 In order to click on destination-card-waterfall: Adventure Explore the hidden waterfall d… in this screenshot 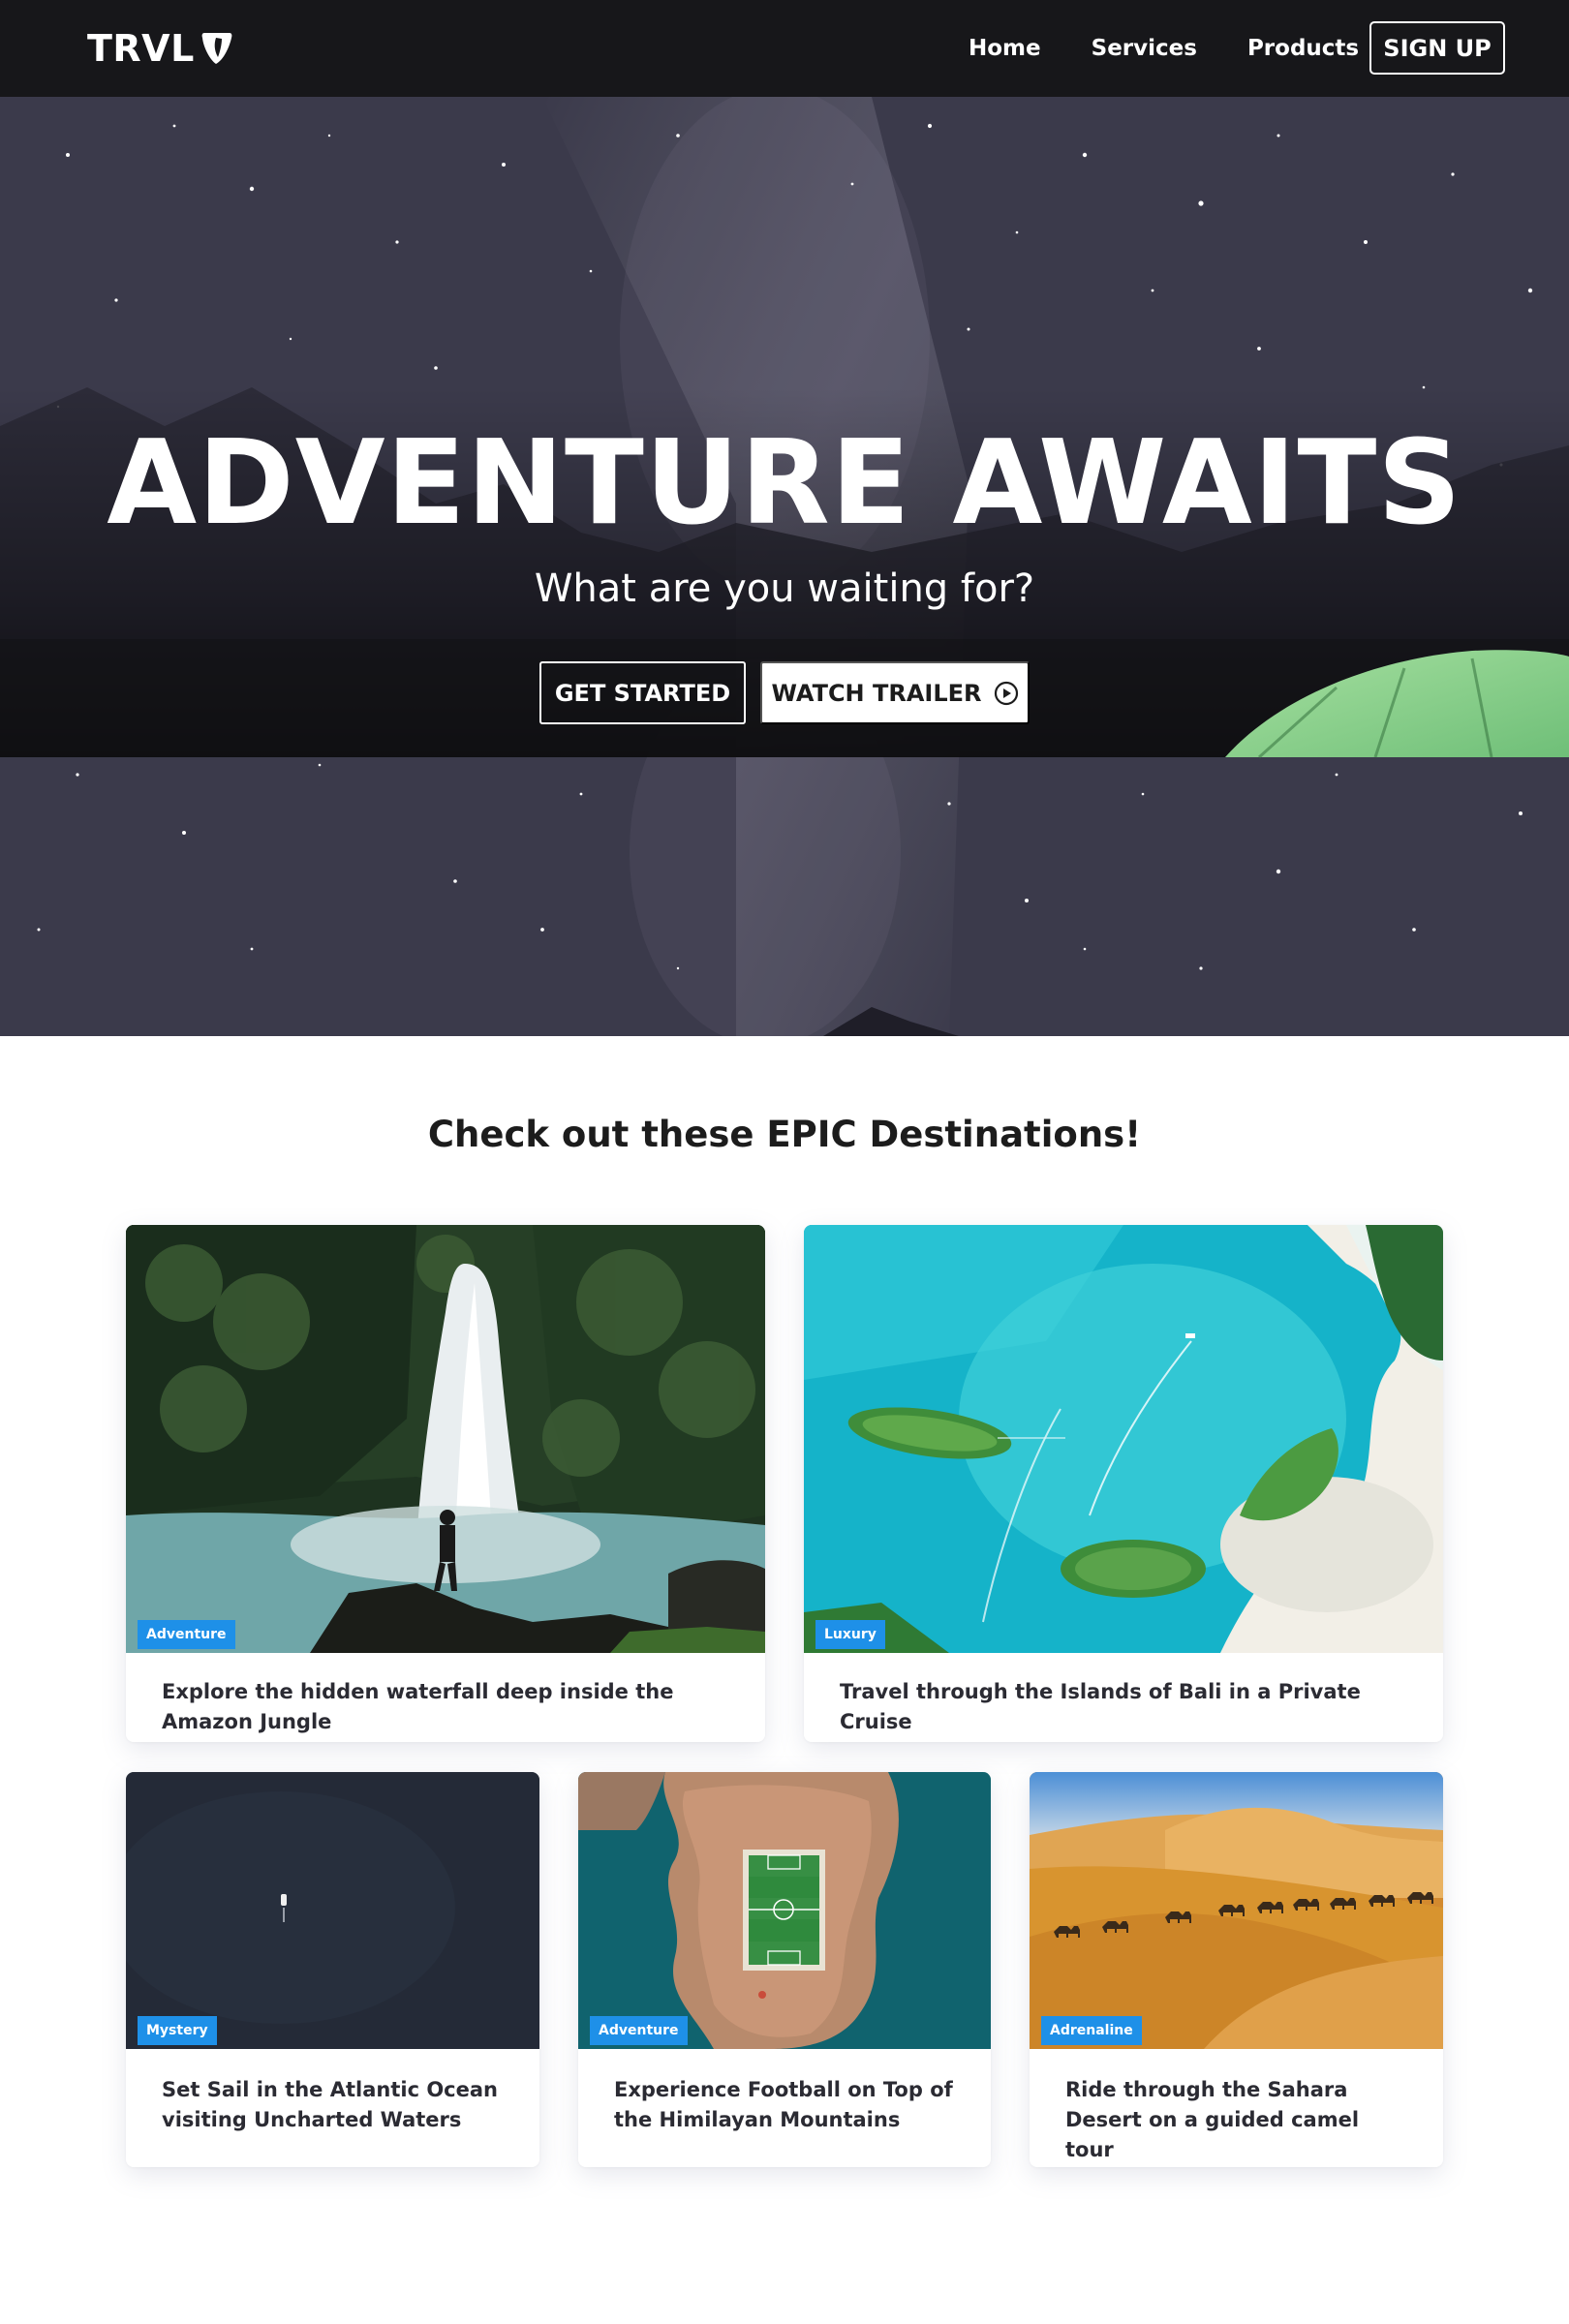, I will do `click(445, 1484)`.